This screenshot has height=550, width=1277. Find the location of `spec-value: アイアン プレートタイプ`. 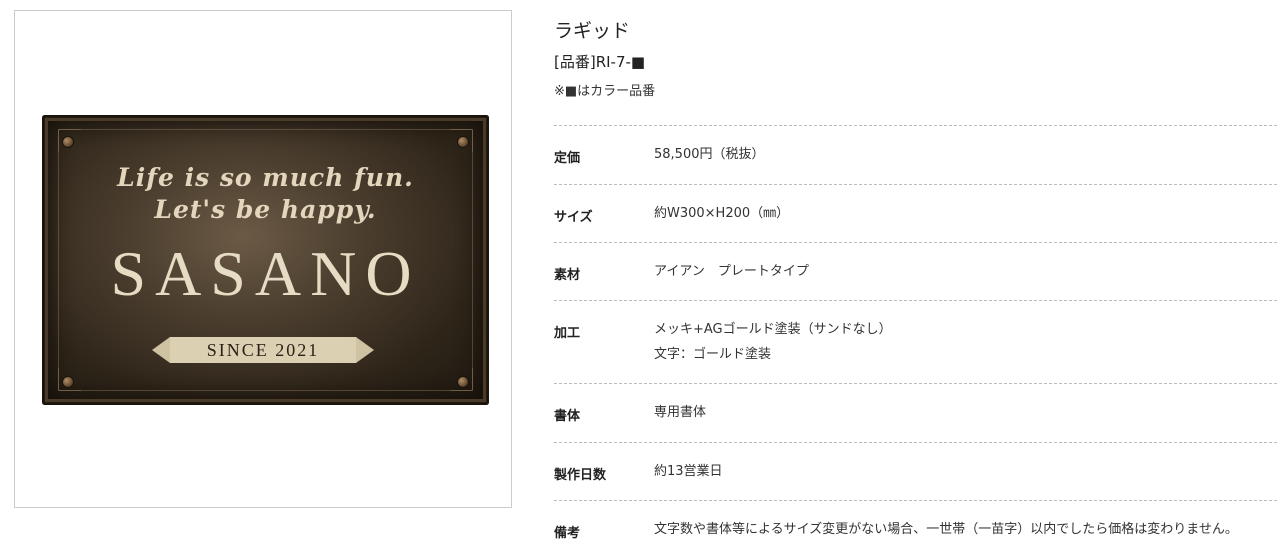

spec-value: アイアン プレートタイプ is located at coordinates (731, 271).